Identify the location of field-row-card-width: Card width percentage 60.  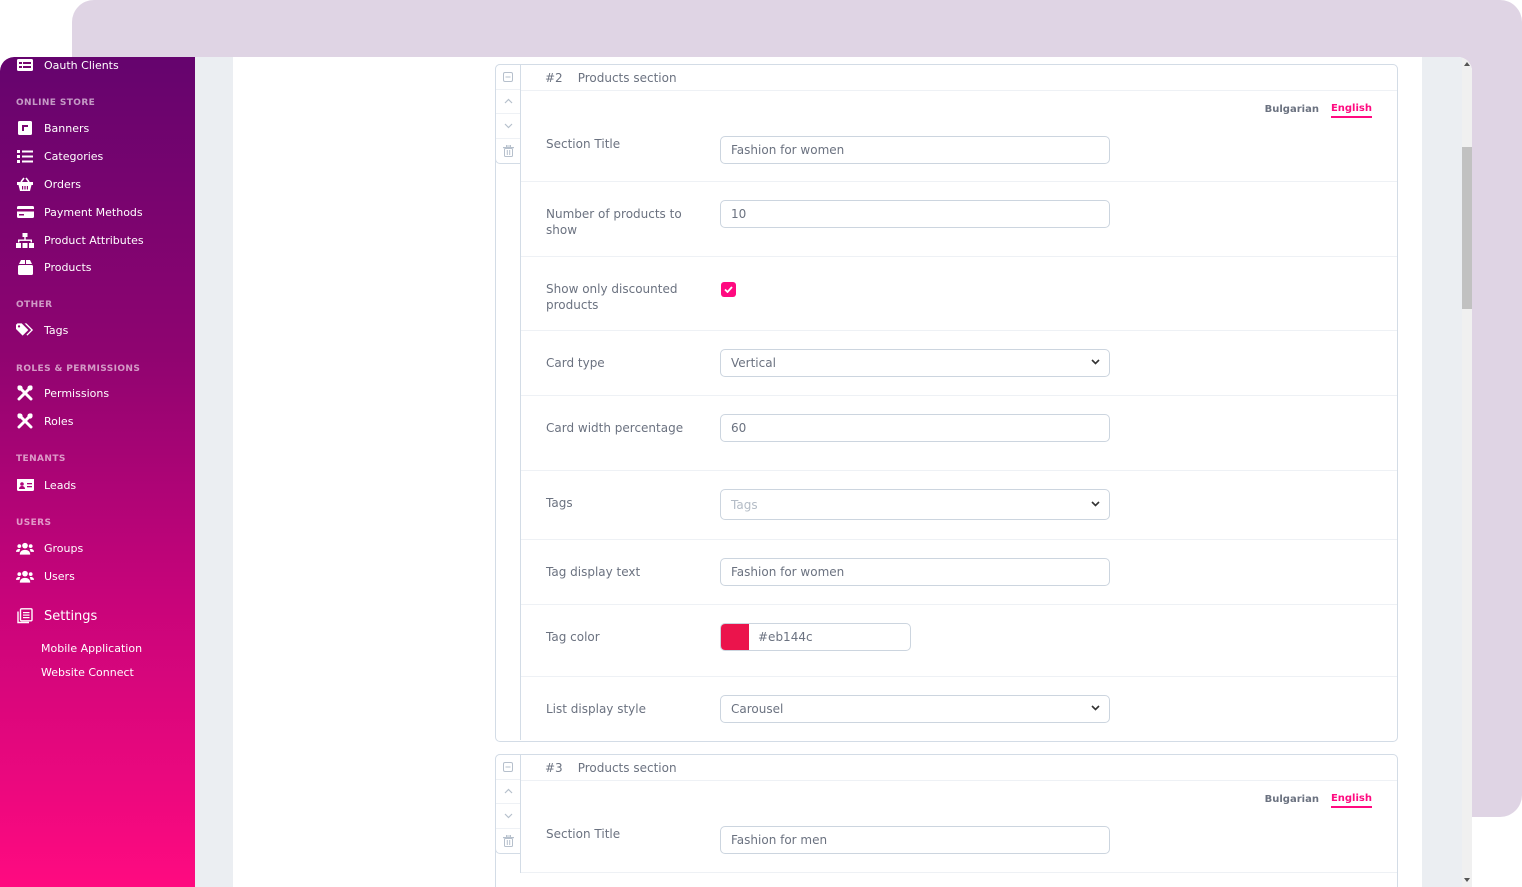
(959, 433).